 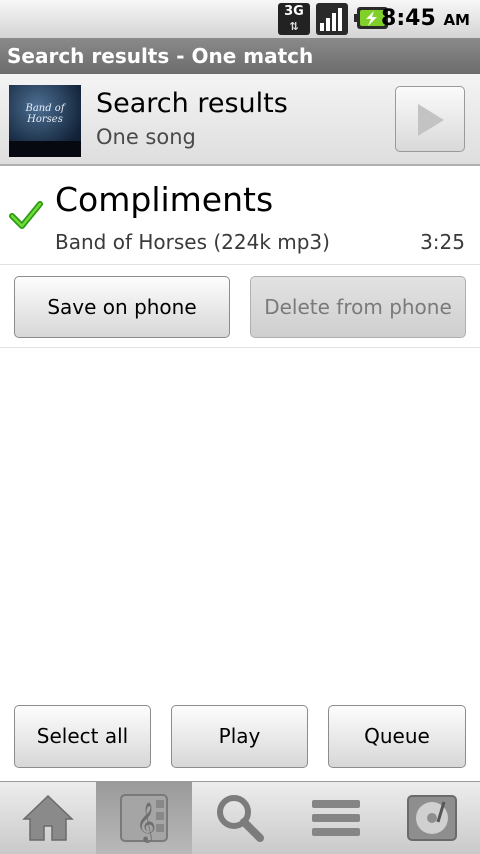 What do you see at coordinates (192, 103) in the screenshot?
I see `header-title: Search results` at bounding box center [192, 103].